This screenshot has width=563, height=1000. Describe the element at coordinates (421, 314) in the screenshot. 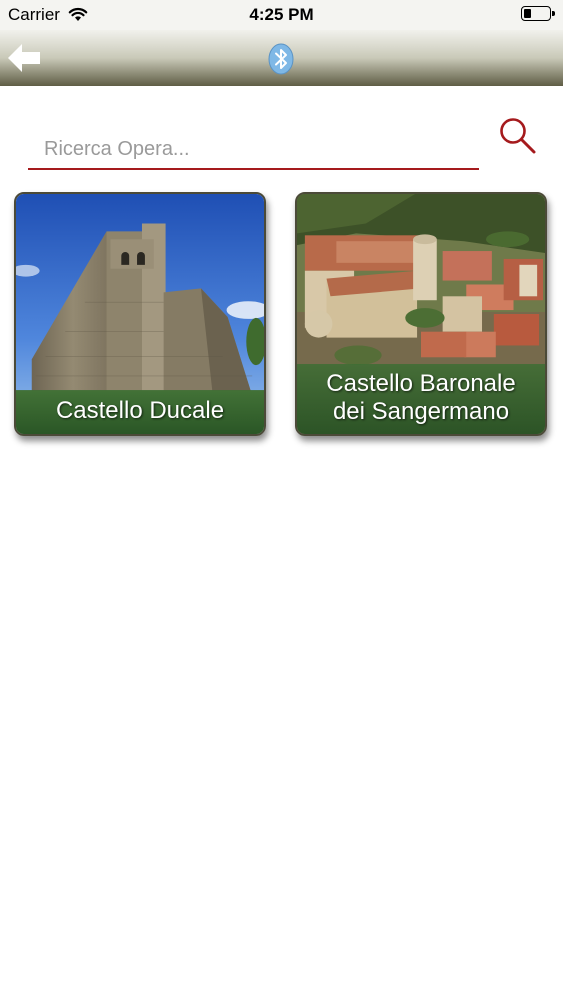

I see `card-castello-baronale: Castello Baronale dei Sangermano` at that location.